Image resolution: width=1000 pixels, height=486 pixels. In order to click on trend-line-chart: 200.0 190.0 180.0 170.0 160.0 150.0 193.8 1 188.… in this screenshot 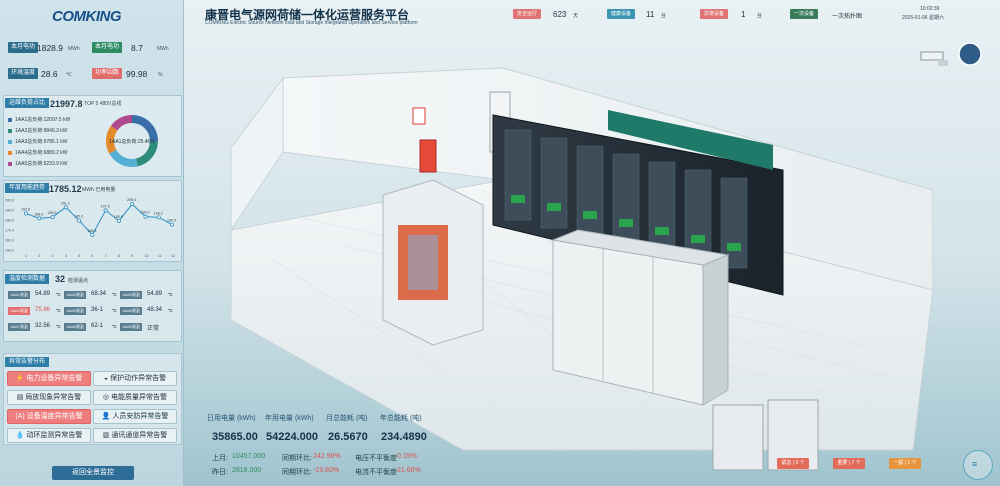, I will do `click(90, 228)`.